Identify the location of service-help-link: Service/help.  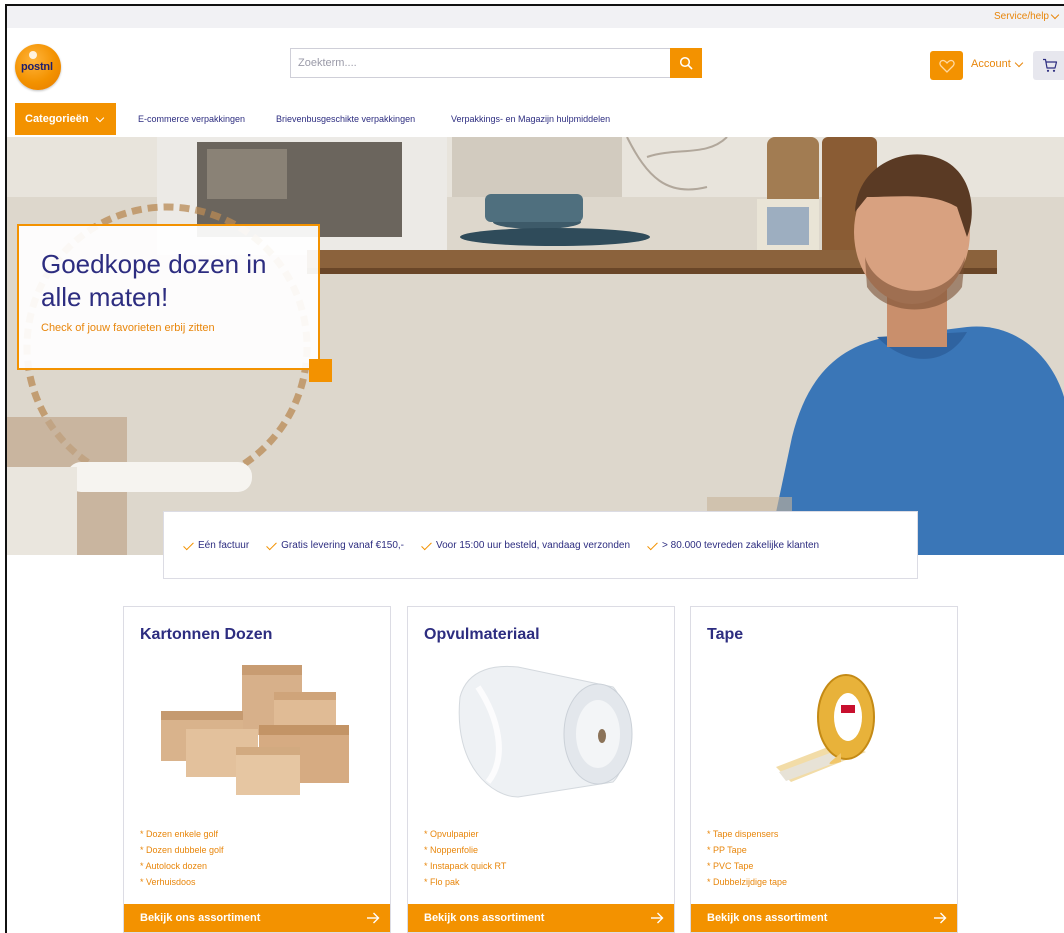
(1026, 16).